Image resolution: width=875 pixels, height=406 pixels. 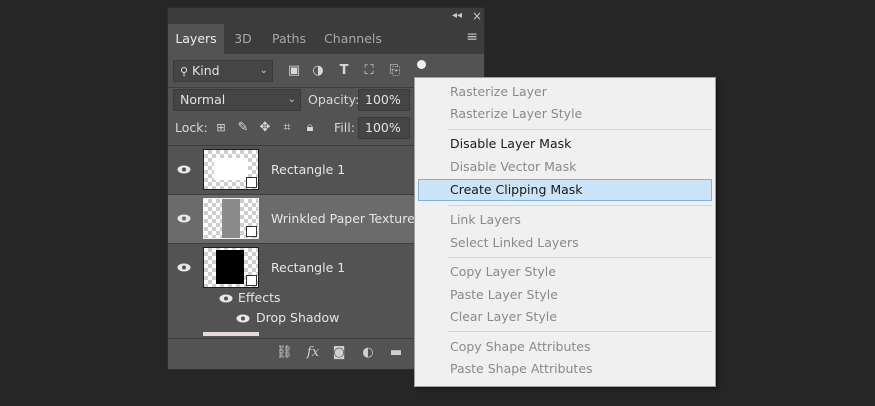 I want to click on menu-item-paste-shape-attributes: Paste Shape Attributes, so click(x=521, y=369).